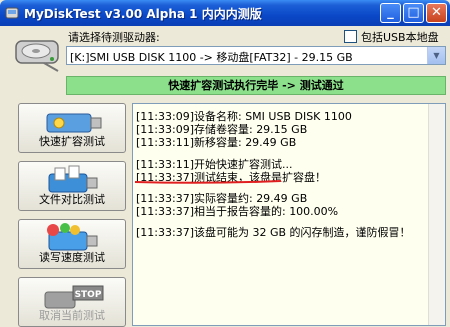  Describe the element at coordinates (400, 37) in the screenshot. I see `usb-local-label: 包括USB本地盘` at that location.